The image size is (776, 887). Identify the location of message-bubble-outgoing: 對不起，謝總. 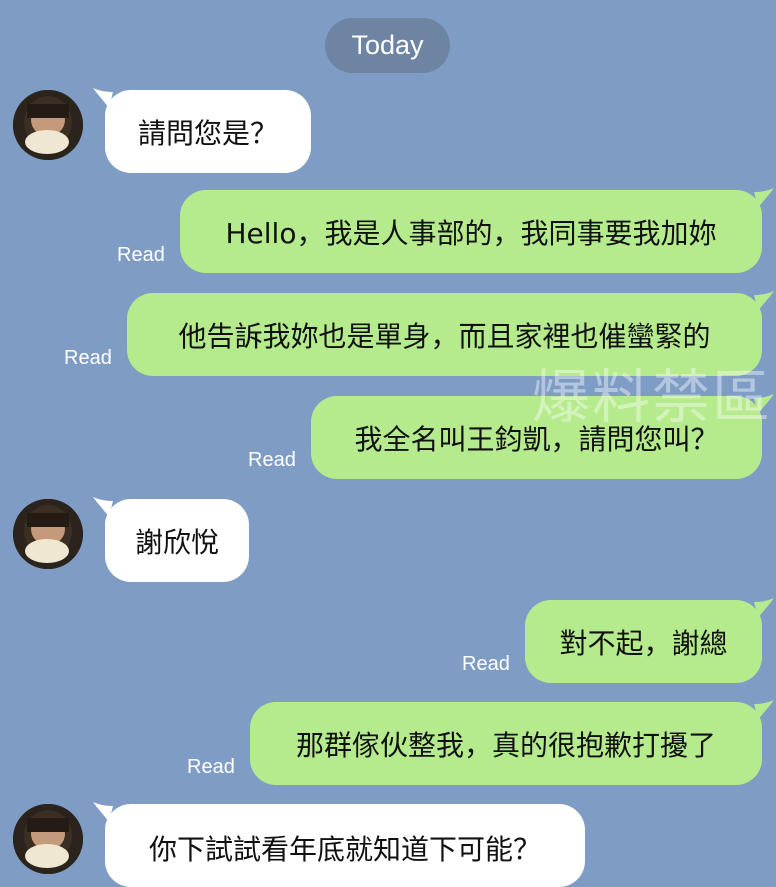
(649, 640).